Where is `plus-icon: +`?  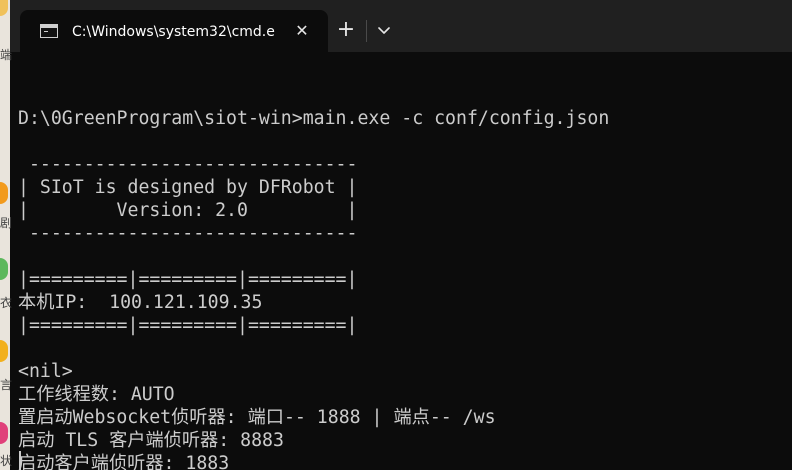
plus-icon: + is located at coordinates (346, 30).